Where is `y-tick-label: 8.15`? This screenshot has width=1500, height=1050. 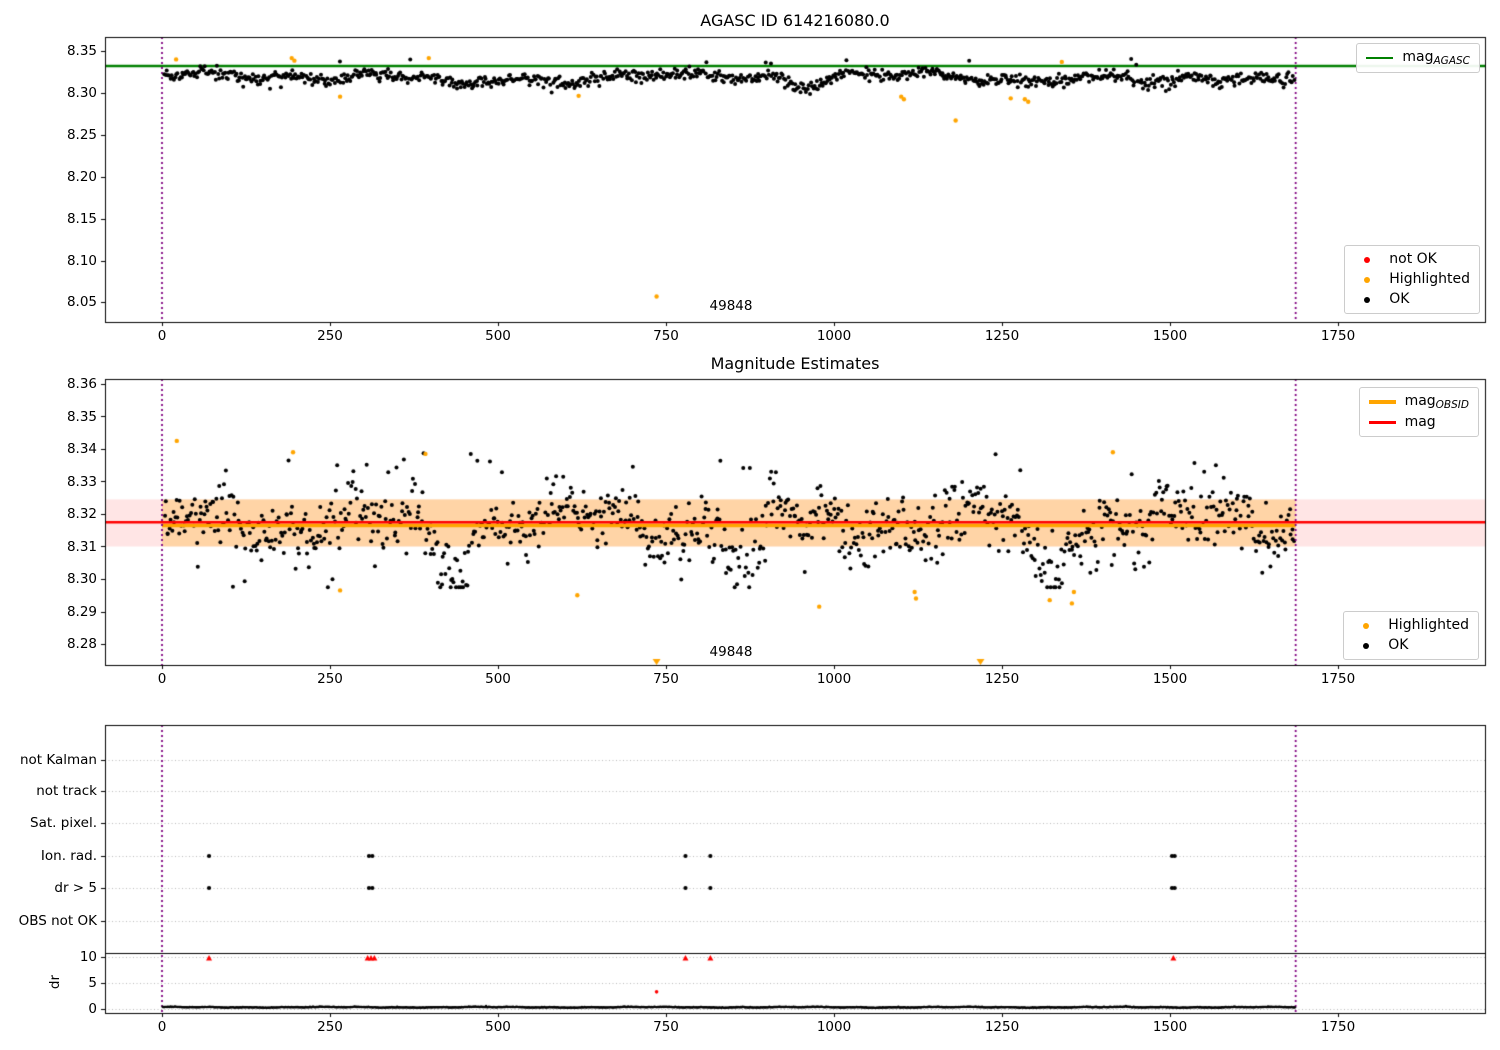 y-tick-label: 8.15 is located at coordinates (81, 218).